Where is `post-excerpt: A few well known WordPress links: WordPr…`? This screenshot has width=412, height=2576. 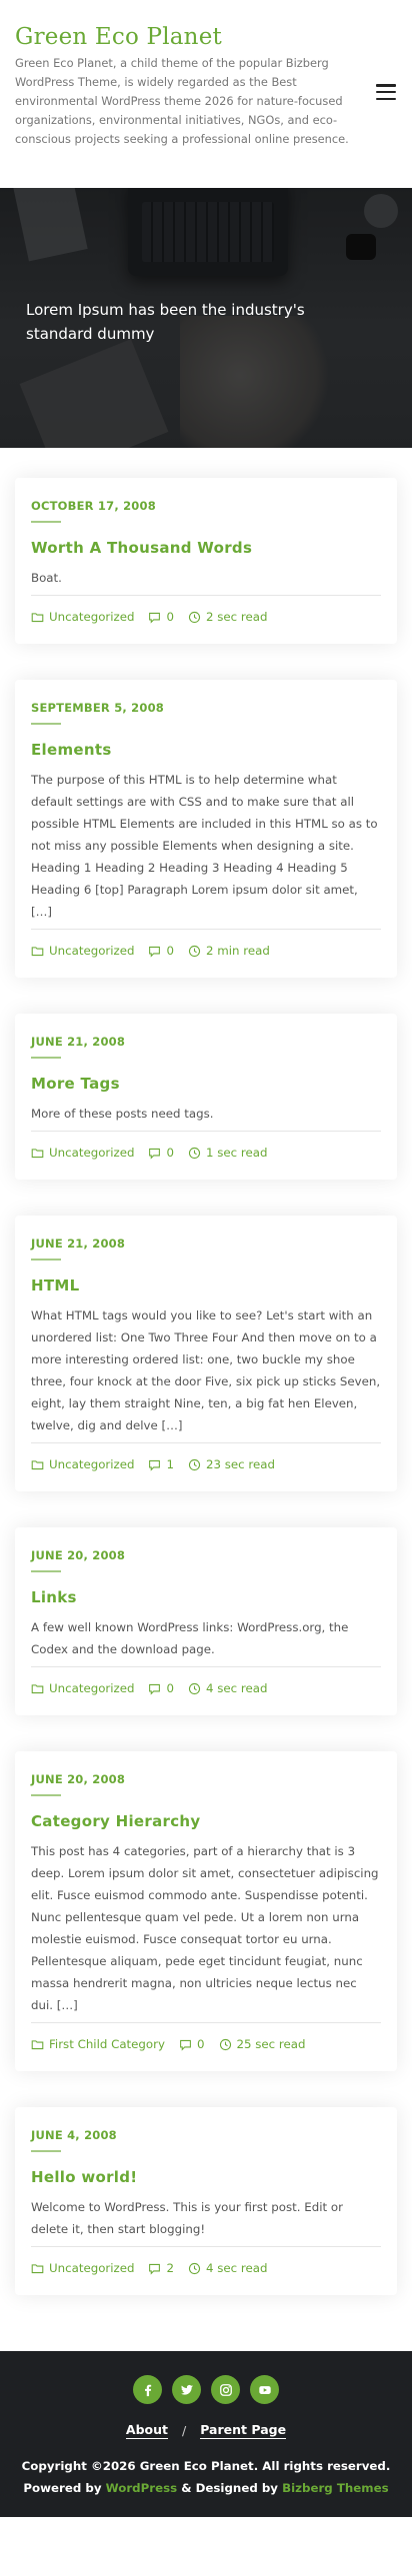
post-excerpt: A few well known WordPress links: WordPr… is located at coordinates (206, 1641).